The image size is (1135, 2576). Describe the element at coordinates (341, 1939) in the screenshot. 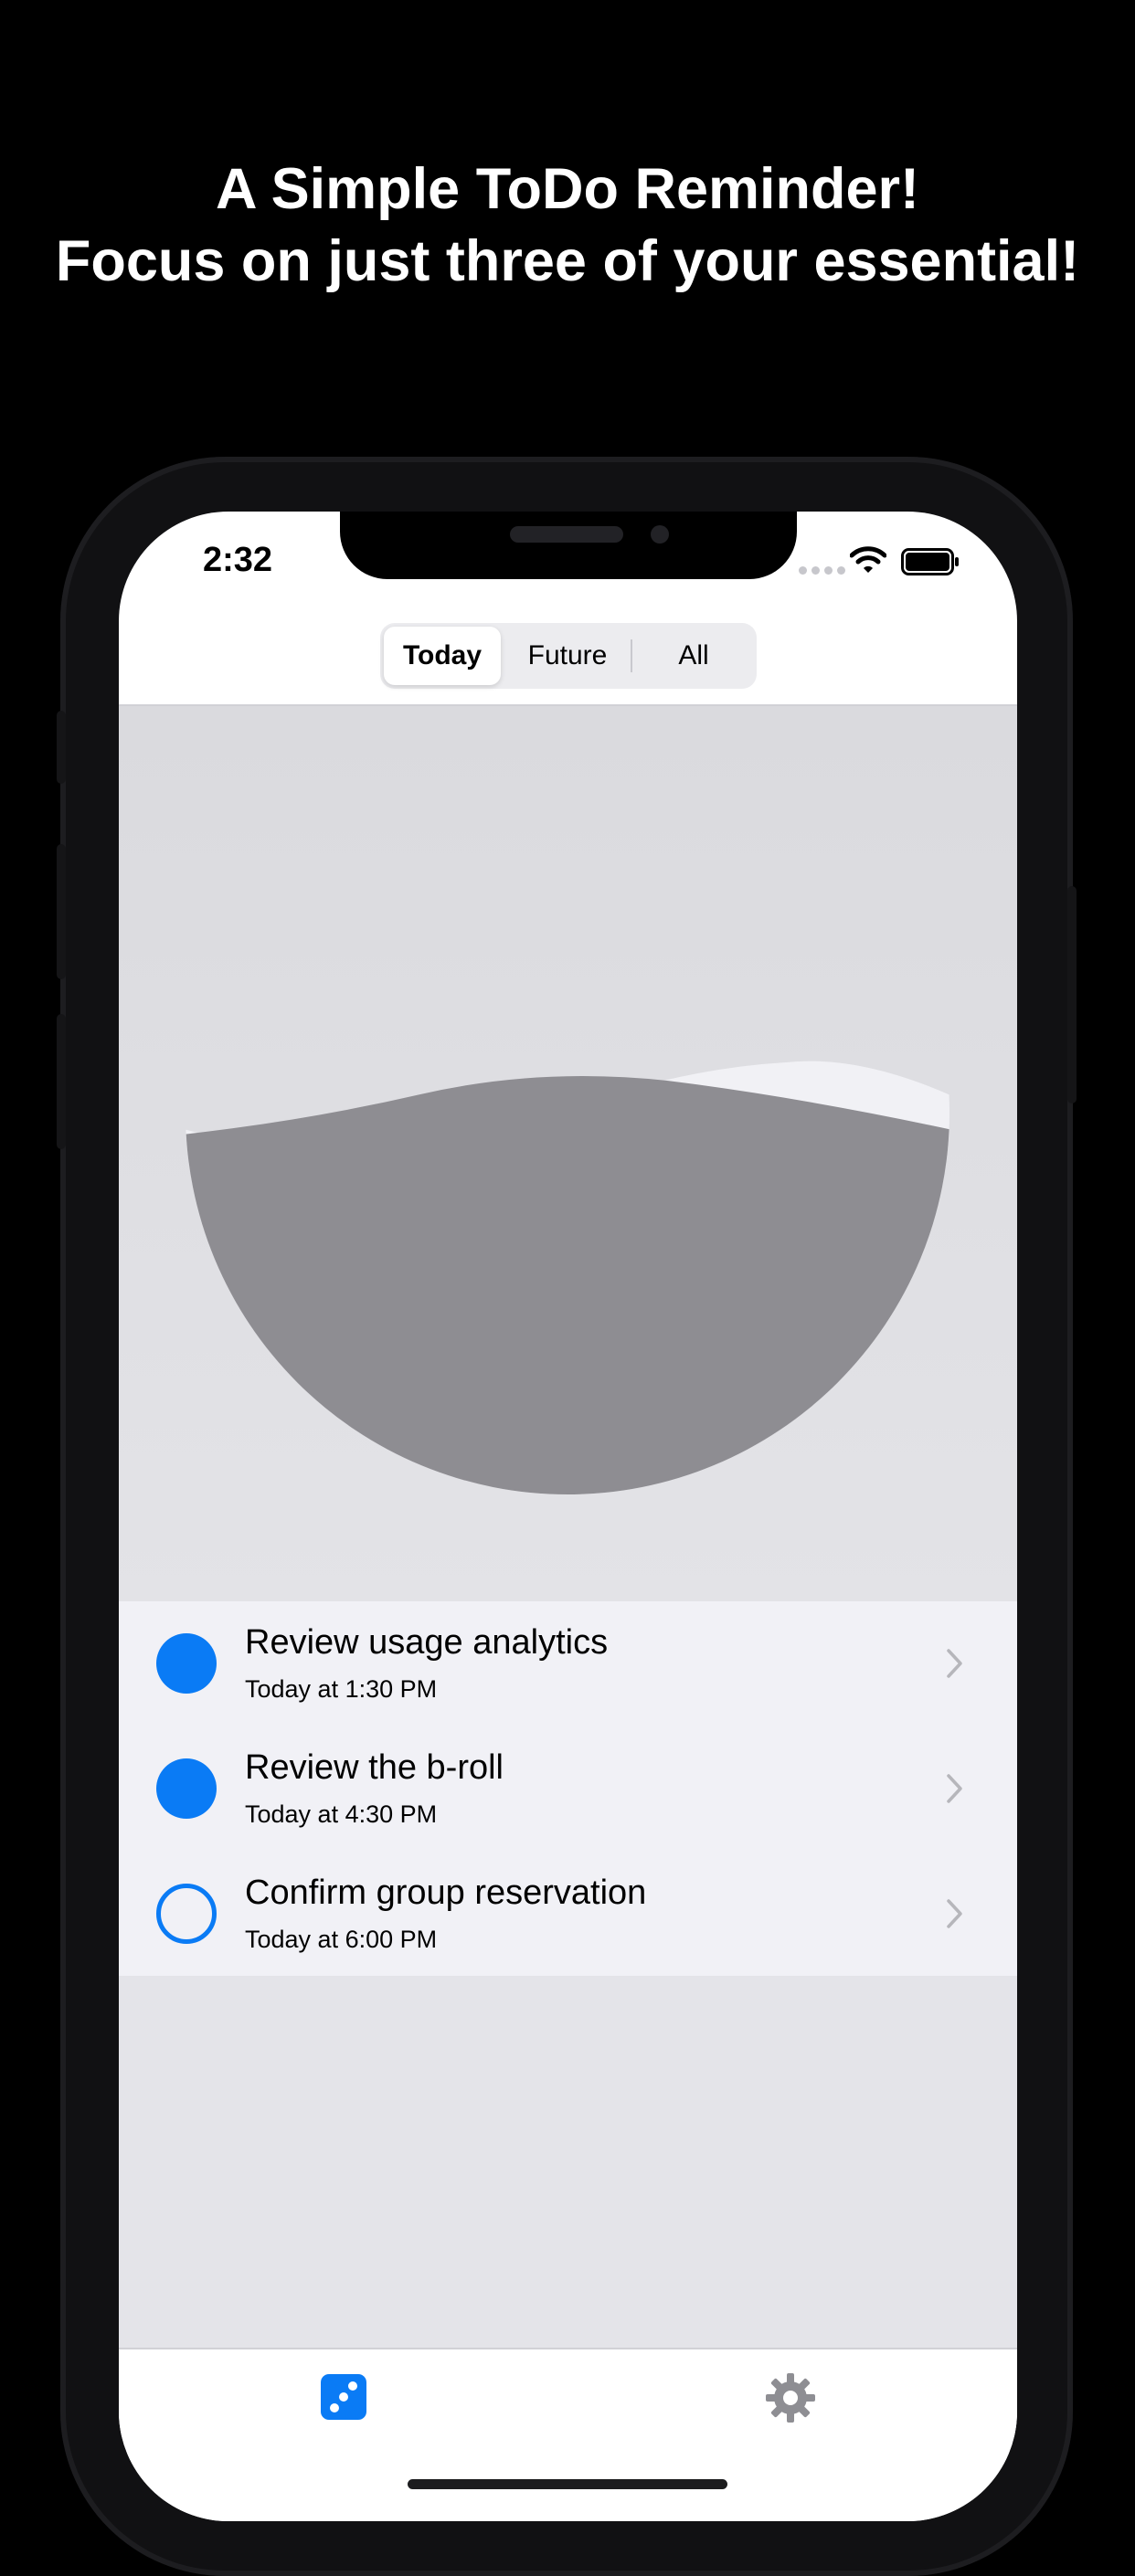

I see `task-time: Today at 6:00 PM` at that location.